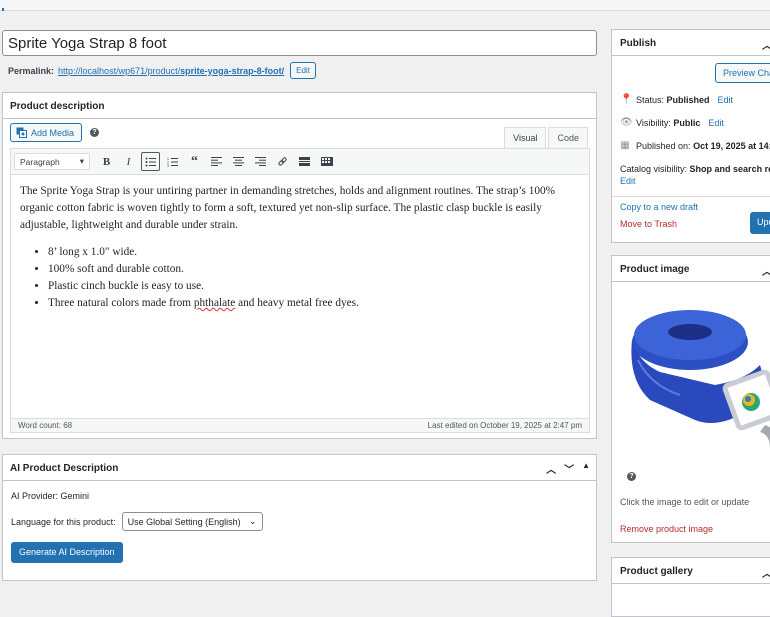 This screenshot has width=770, height=617. What do you see at coordinates (760, 223) in the screenshot?
I see `update-button: Update` at bounding box center [760, 223].